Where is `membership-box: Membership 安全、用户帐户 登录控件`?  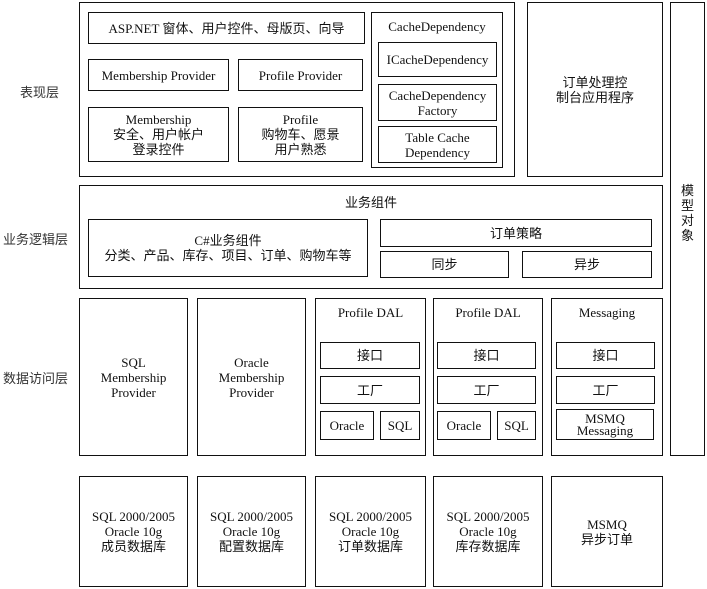 membership-box: Membership 安全、用户帐户 登录控件 is located at coordinates (158, 134).